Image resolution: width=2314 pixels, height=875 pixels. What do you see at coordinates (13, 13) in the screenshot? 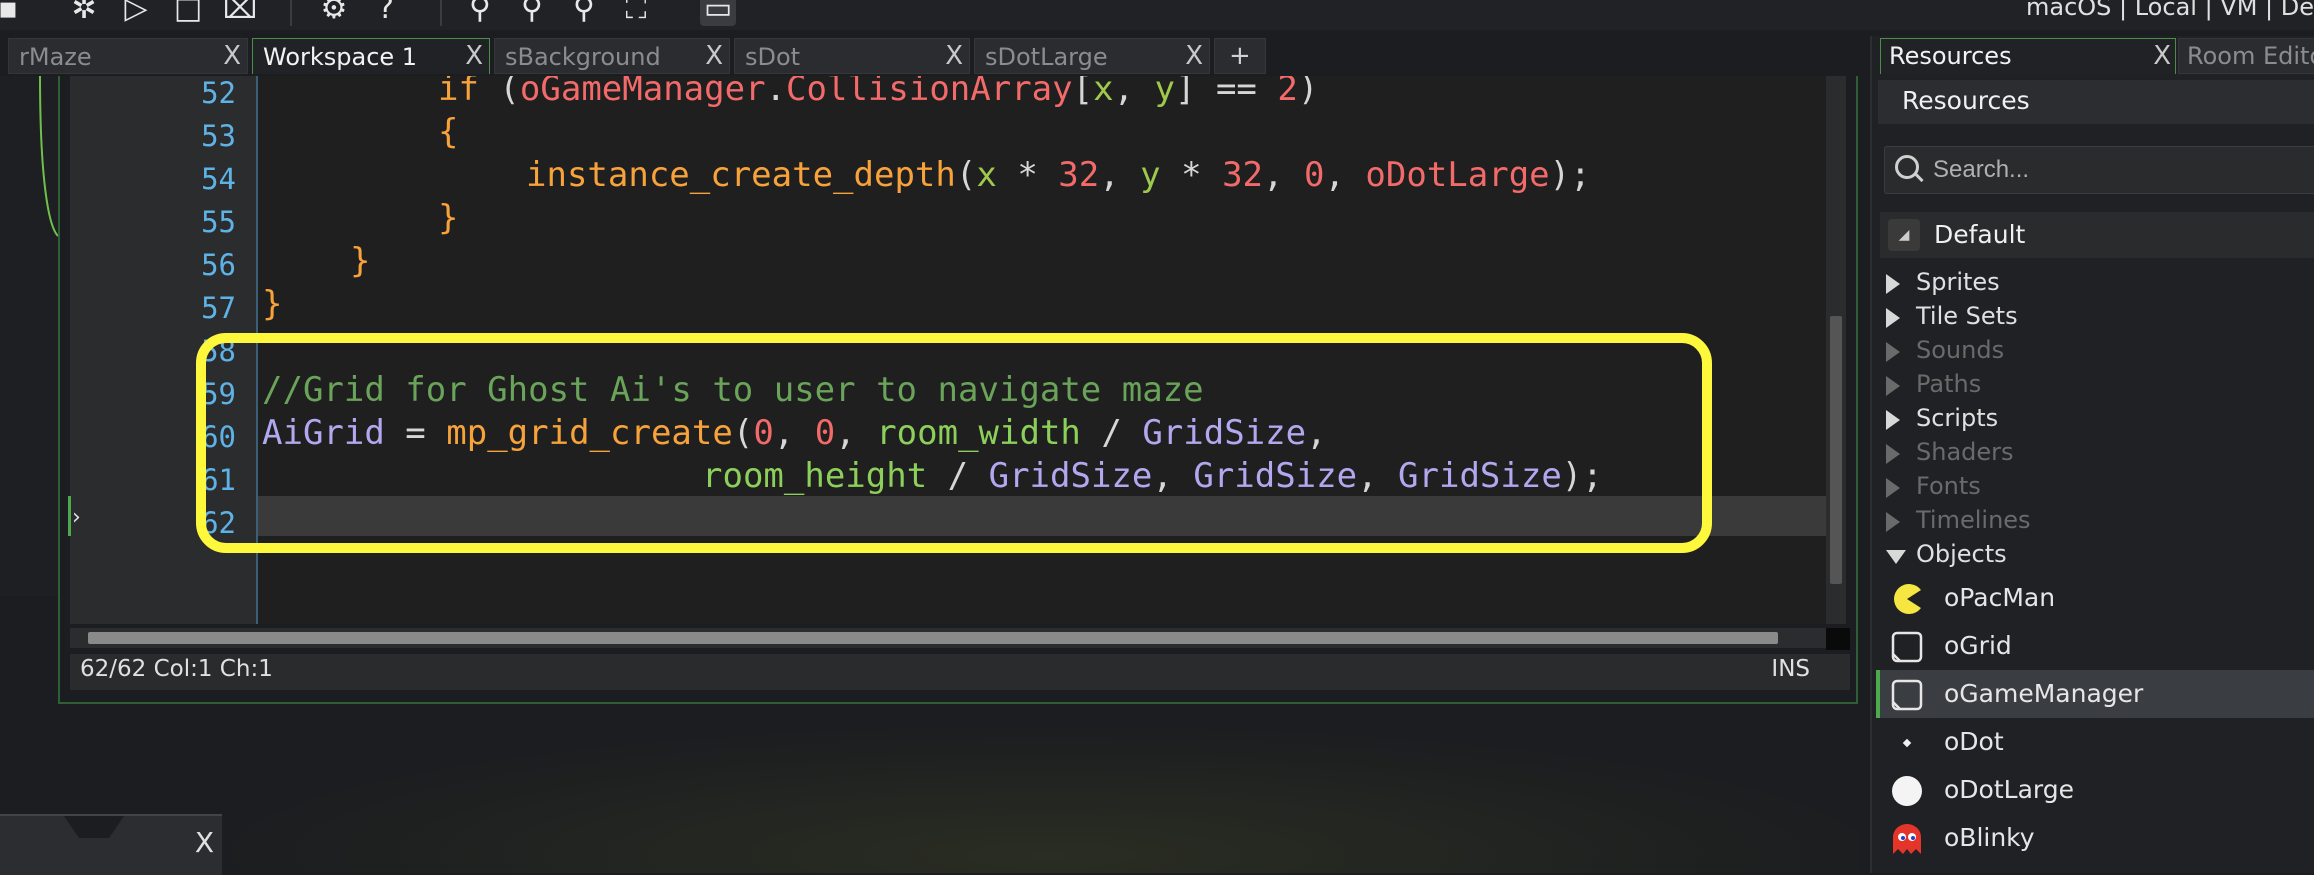
I see `toolbar-partial-icon: ▪` at bounding box center [13, 13].